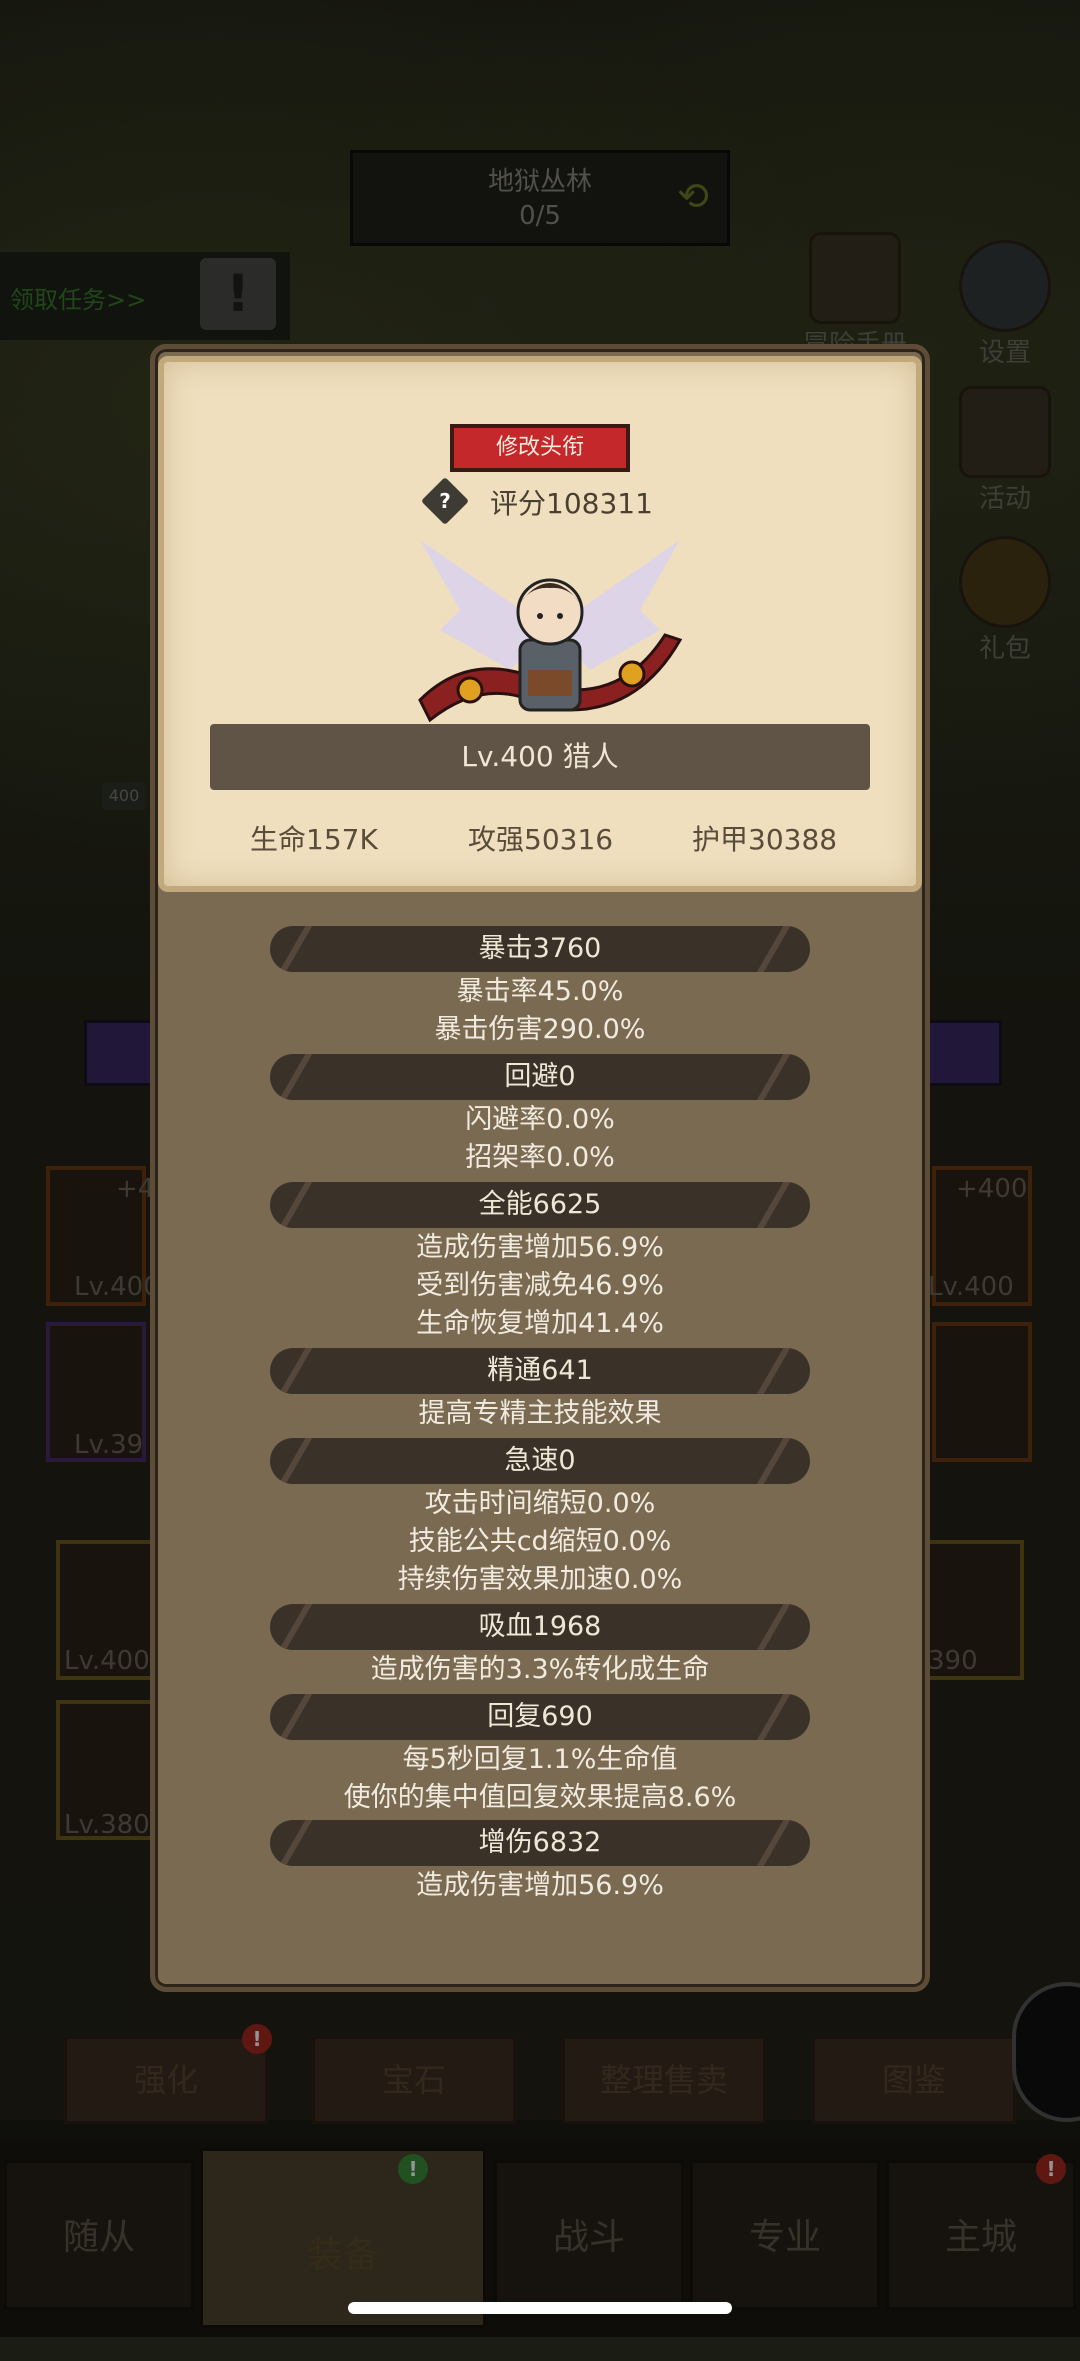 The image size is (1080, 2361). Describe the element at coordinates (540, 1119) in the screenshot. I see `stat-line: 闪避率0.0%` at that location.